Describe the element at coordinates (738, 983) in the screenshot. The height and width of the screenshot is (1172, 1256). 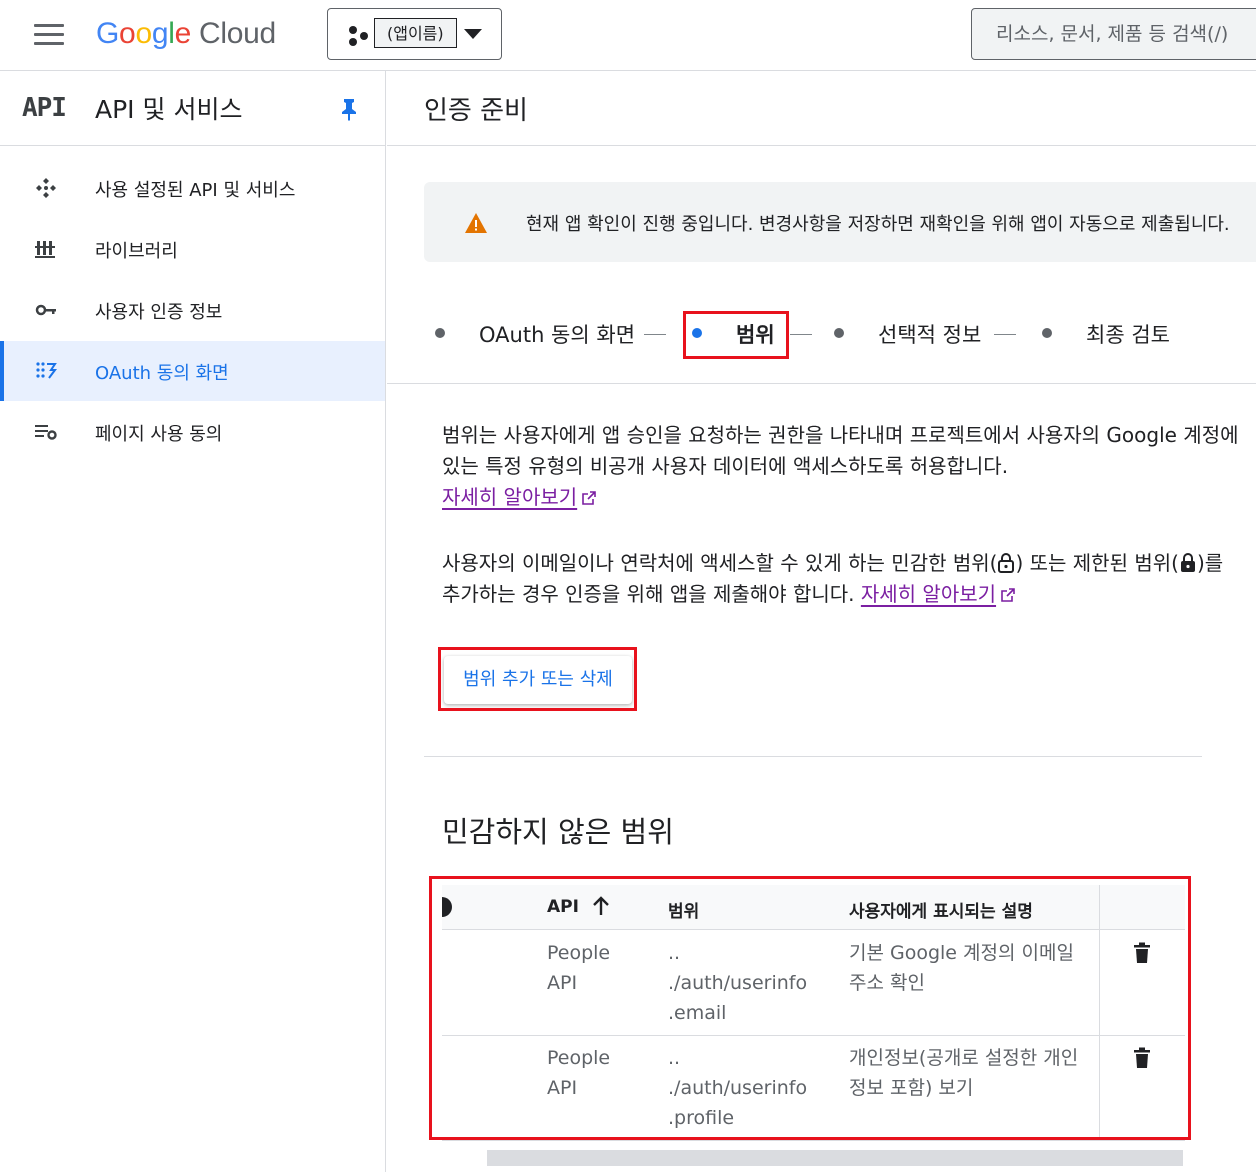
I see `cell-scope: .. ./auth/userinfo .email` at that location.